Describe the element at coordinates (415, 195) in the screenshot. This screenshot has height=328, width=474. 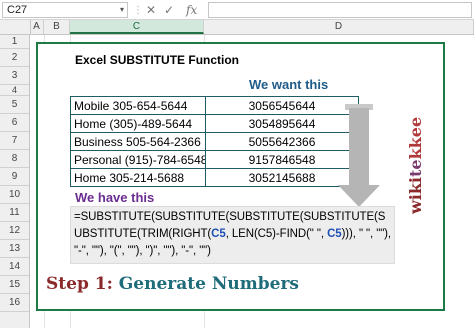
I see `brand-part: wiki` at that location.